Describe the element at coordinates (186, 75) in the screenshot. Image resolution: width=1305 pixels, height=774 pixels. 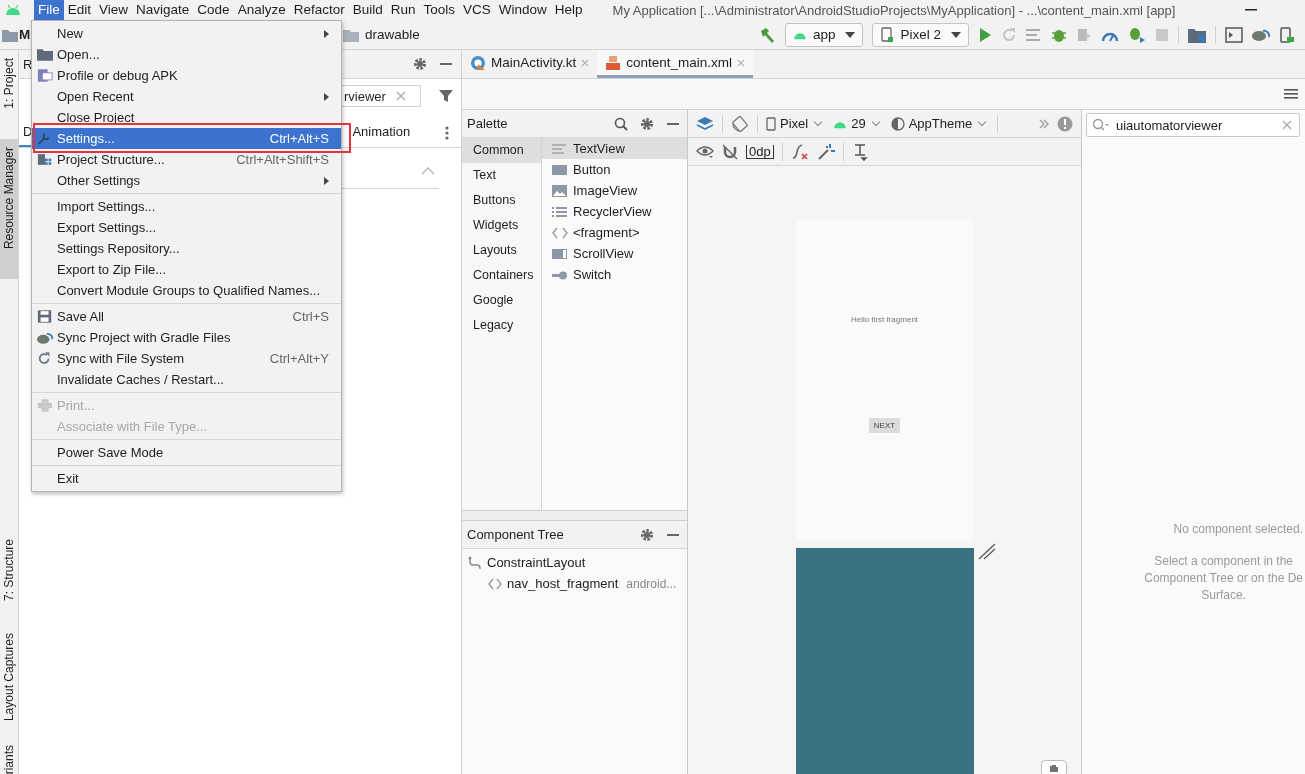
I see `menu-item: Profile or debug APK` at that location.